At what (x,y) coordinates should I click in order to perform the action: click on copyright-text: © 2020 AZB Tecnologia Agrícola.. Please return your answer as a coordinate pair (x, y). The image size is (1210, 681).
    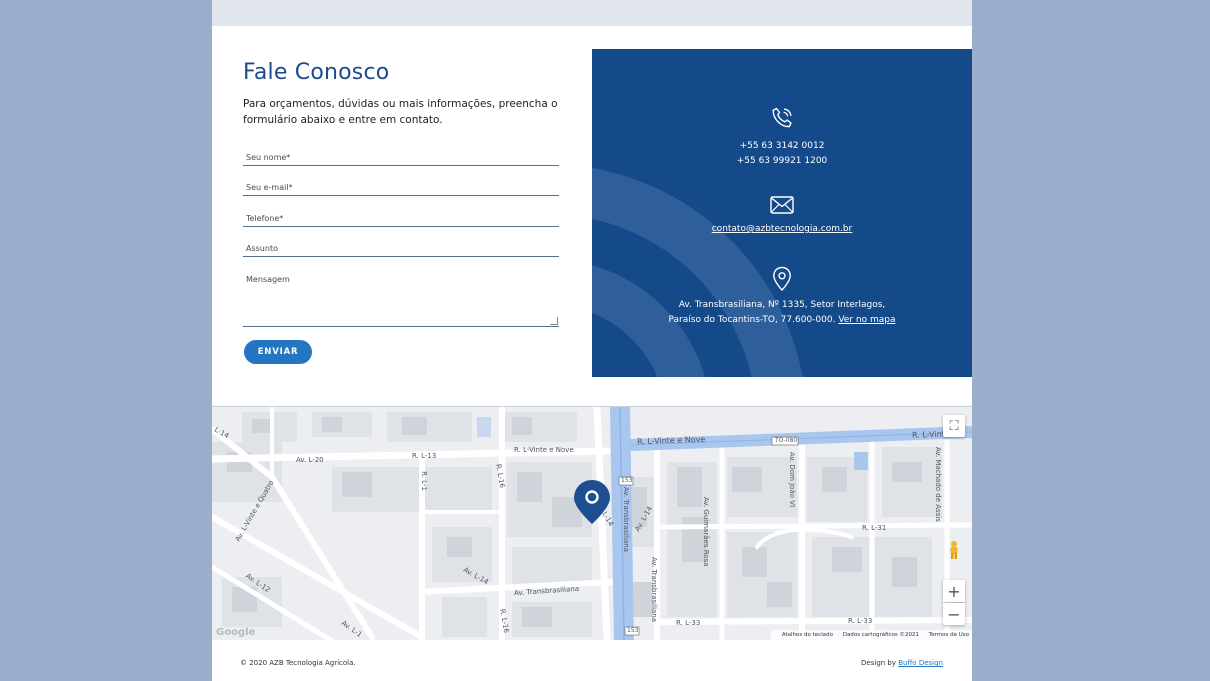
    Looking at the image, I should click on (298, 663).